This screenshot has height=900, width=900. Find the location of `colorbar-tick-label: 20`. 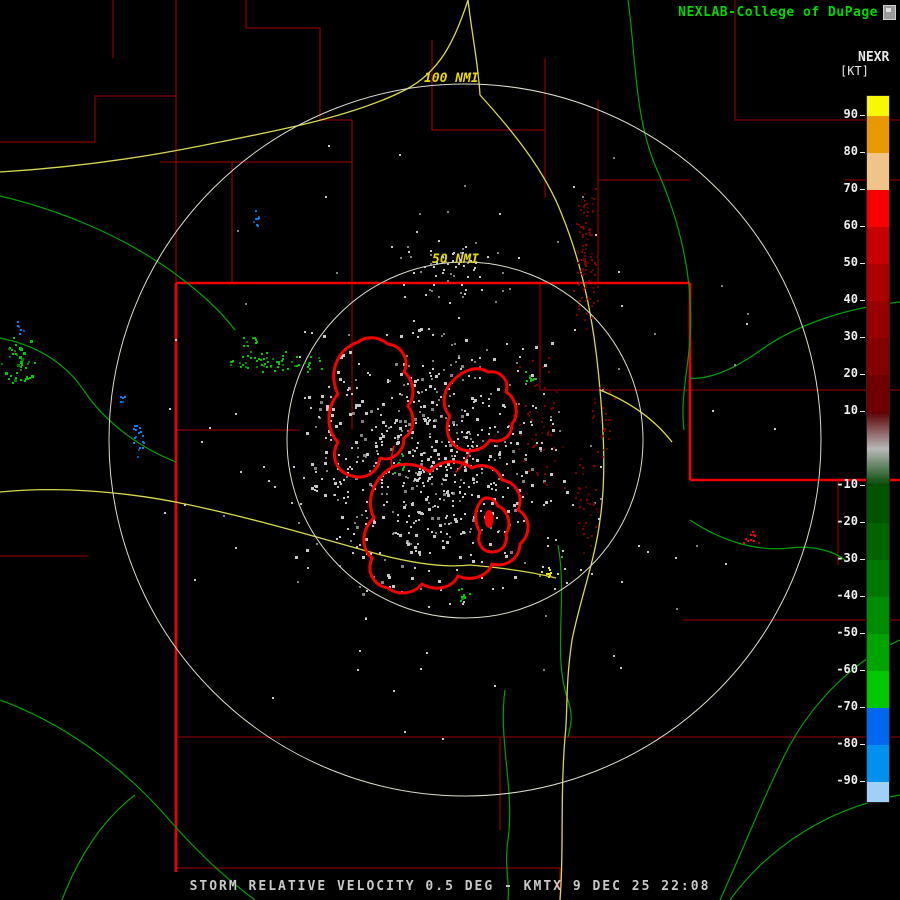

colorbar-tick-label: 20 is located at coordinates (850, 373).